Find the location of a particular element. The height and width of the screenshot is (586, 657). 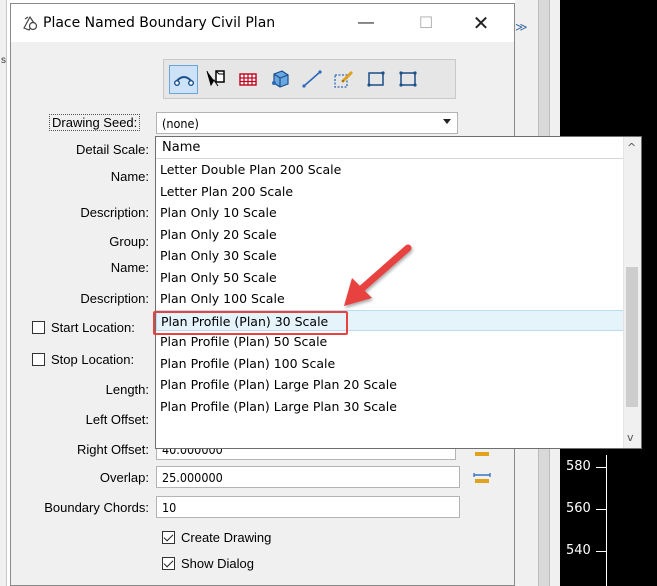

start-location-checkbox is located at coordinates (38, 327).